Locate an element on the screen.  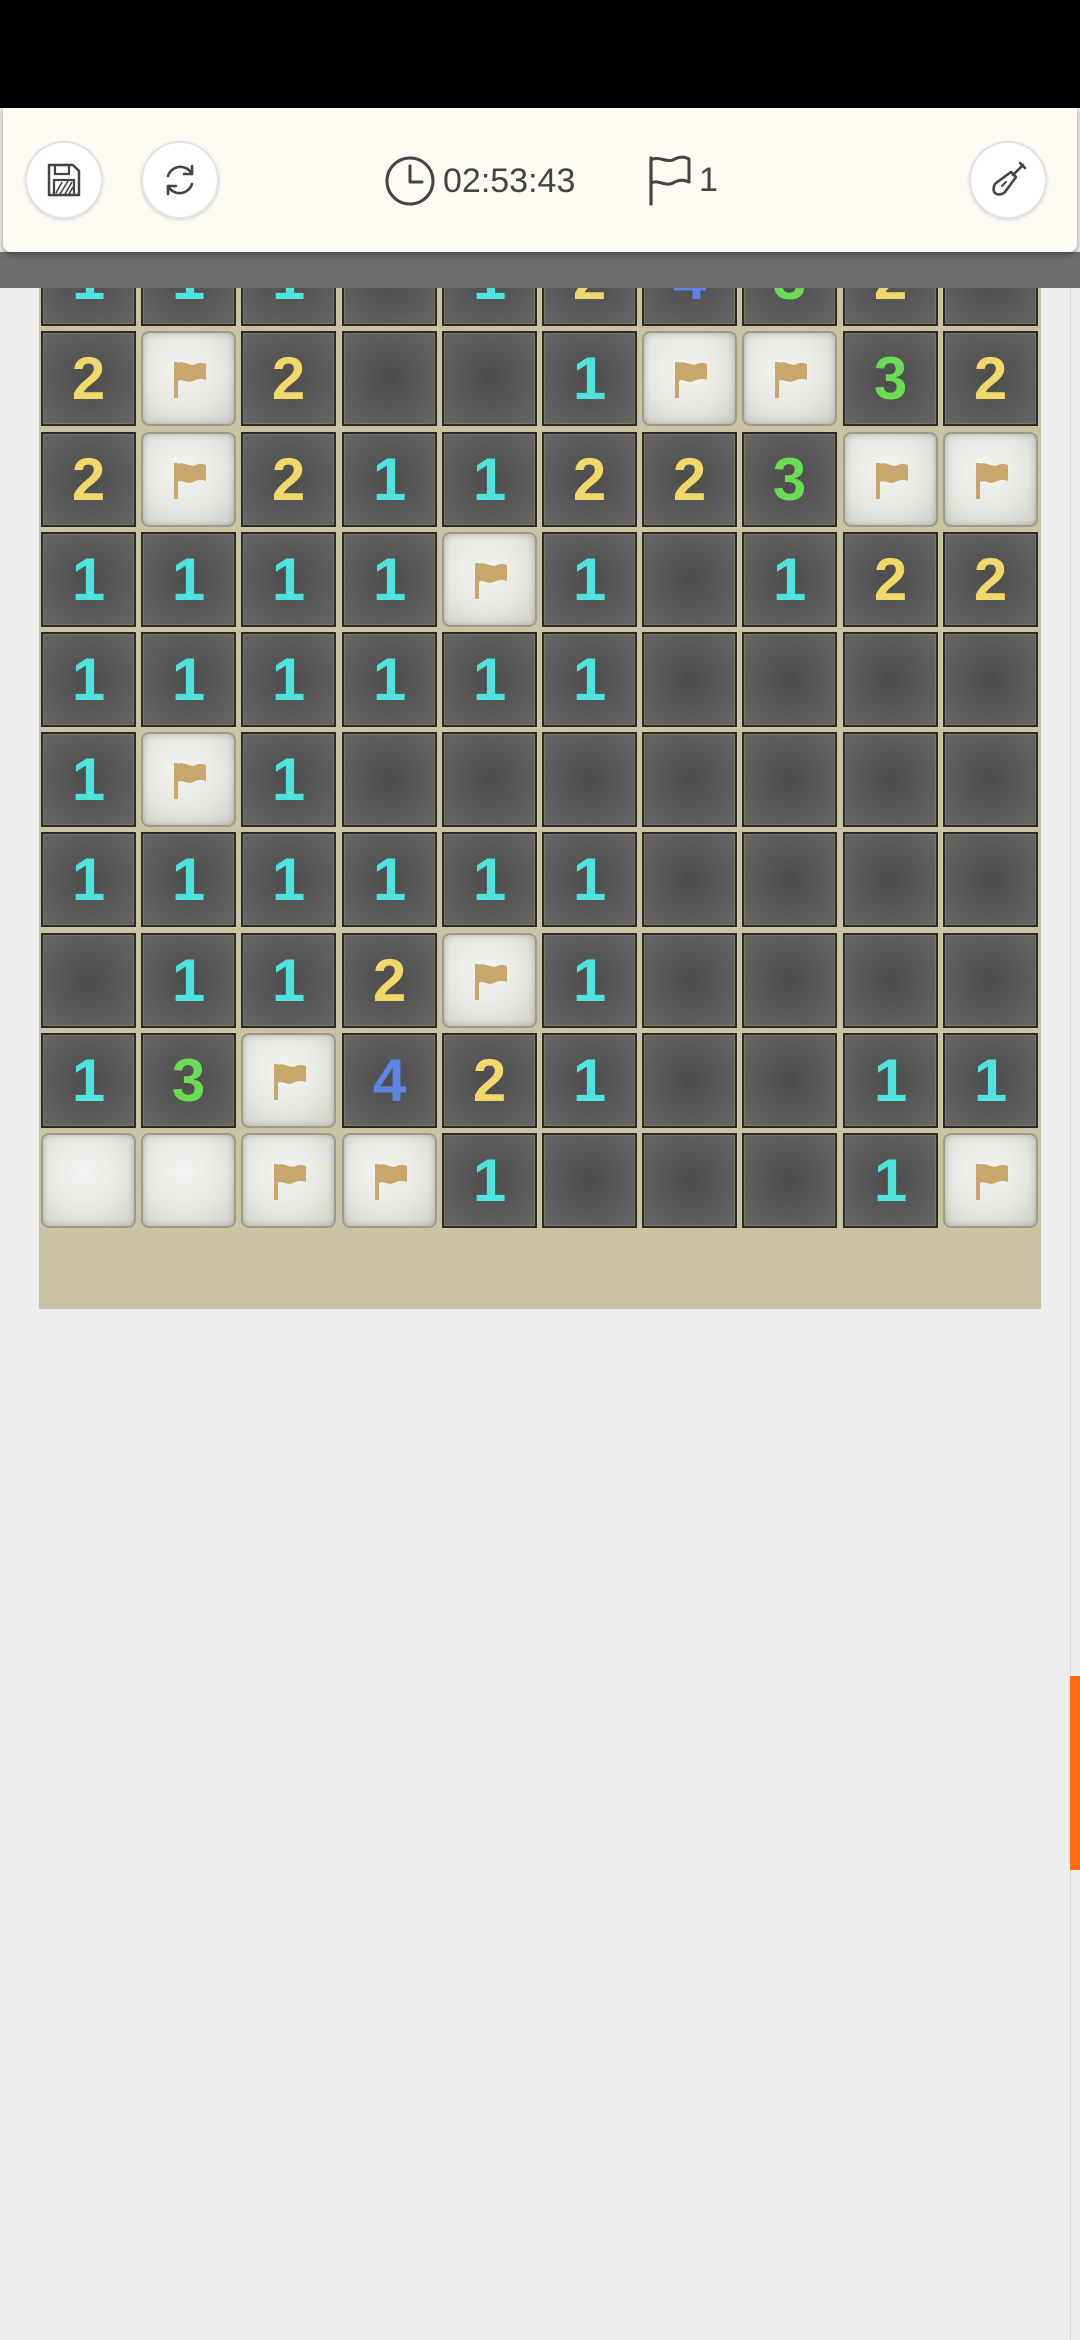
flag-icon is located at coordinates (690, 379).